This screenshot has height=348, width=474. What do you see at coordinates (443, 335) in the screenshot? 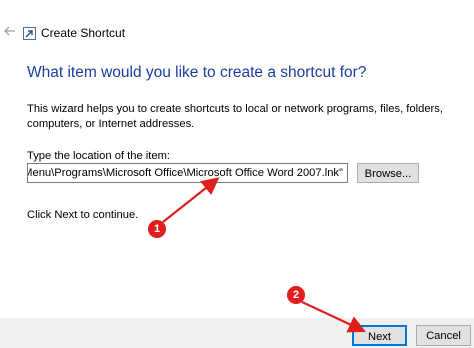
I see `cancel-button: Cancel` at bounding box center [443, 335].